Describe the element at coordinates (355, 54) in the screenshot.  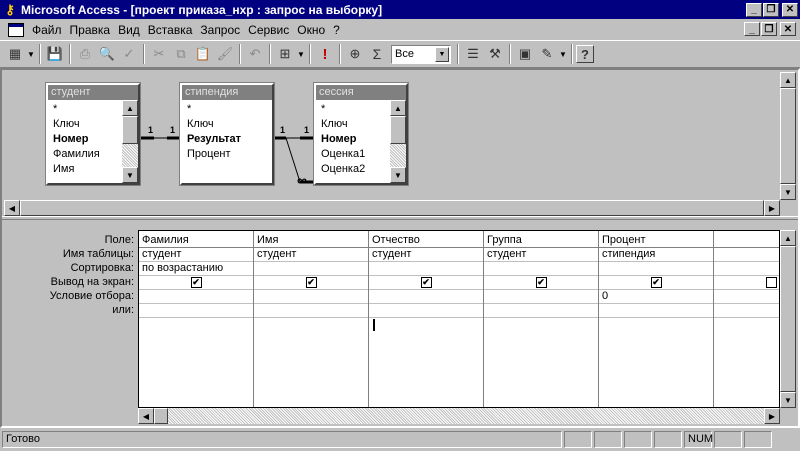
I see `show-table-icon: ⊕` at that location.